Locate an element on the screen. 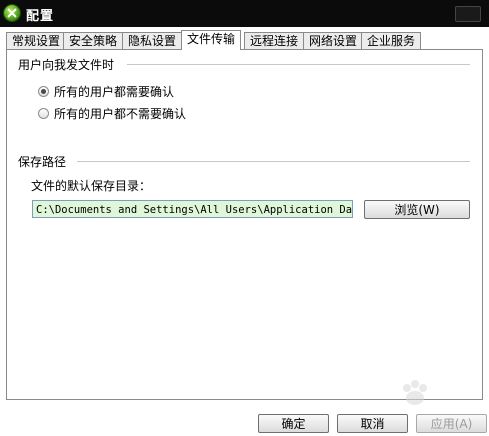 The width and height of the screenshot is (489, 436). tab-file-transfer: 文件传输 is located at coordinates (211, 40).